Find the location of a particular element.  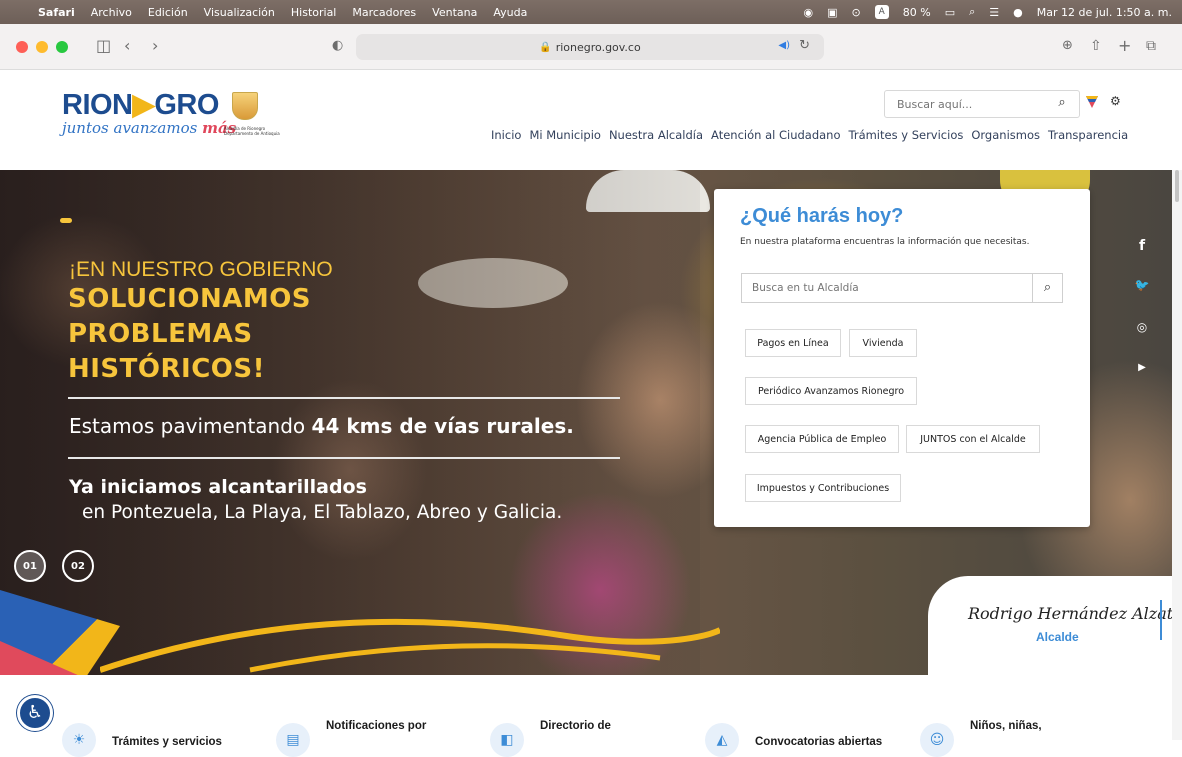

close-window-button is located at coordinates (22, 47).